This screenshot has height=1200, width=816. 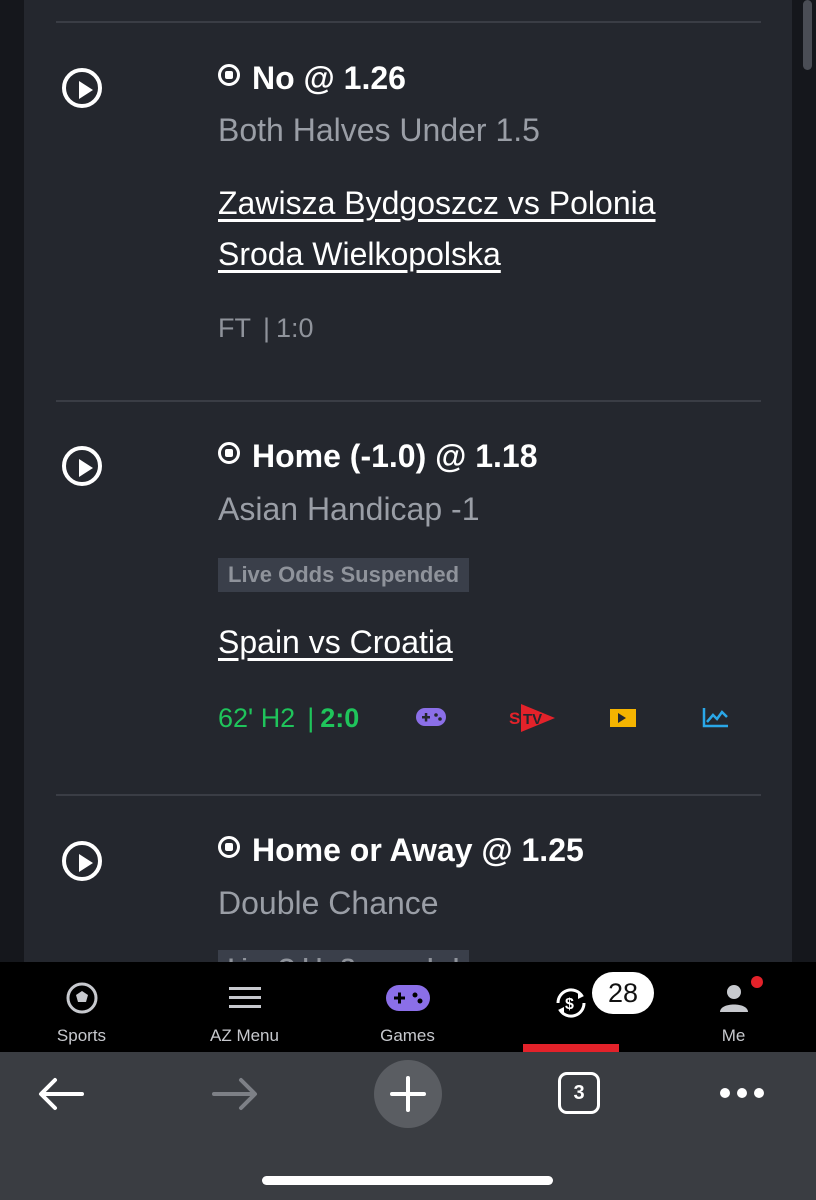 I want to click on nav-sports: Sports, so click(x=81, y=1007).